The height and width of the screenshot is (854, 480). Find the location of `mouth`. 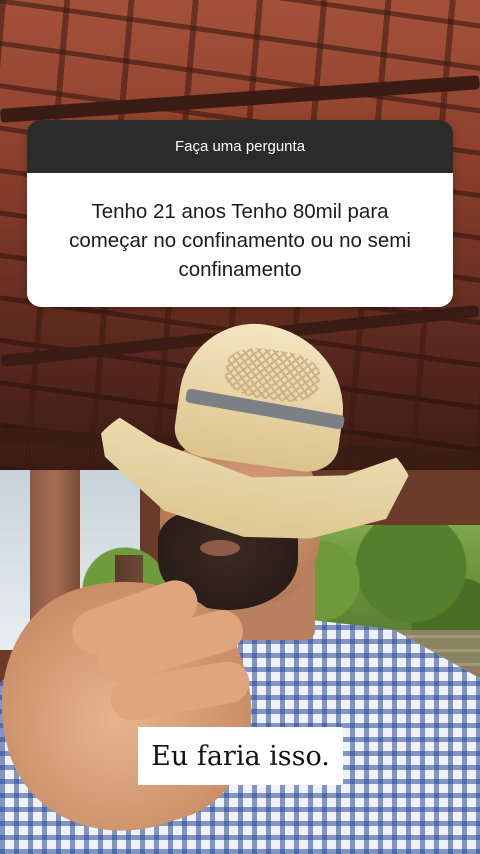

mouth is located at coordinates (220, 548).